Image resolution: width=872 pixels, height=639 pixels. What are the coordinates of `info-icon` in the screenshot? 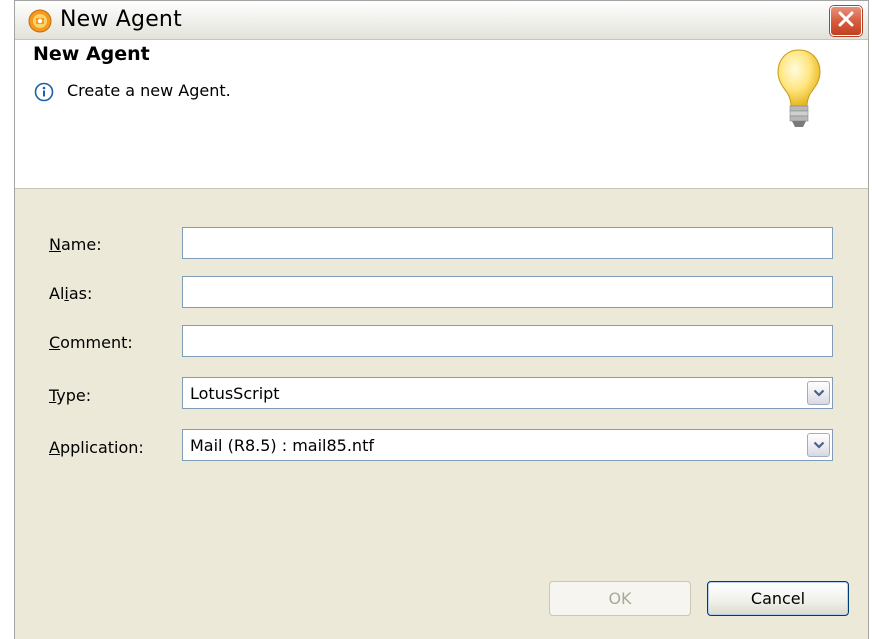 It's located at (44, 92).